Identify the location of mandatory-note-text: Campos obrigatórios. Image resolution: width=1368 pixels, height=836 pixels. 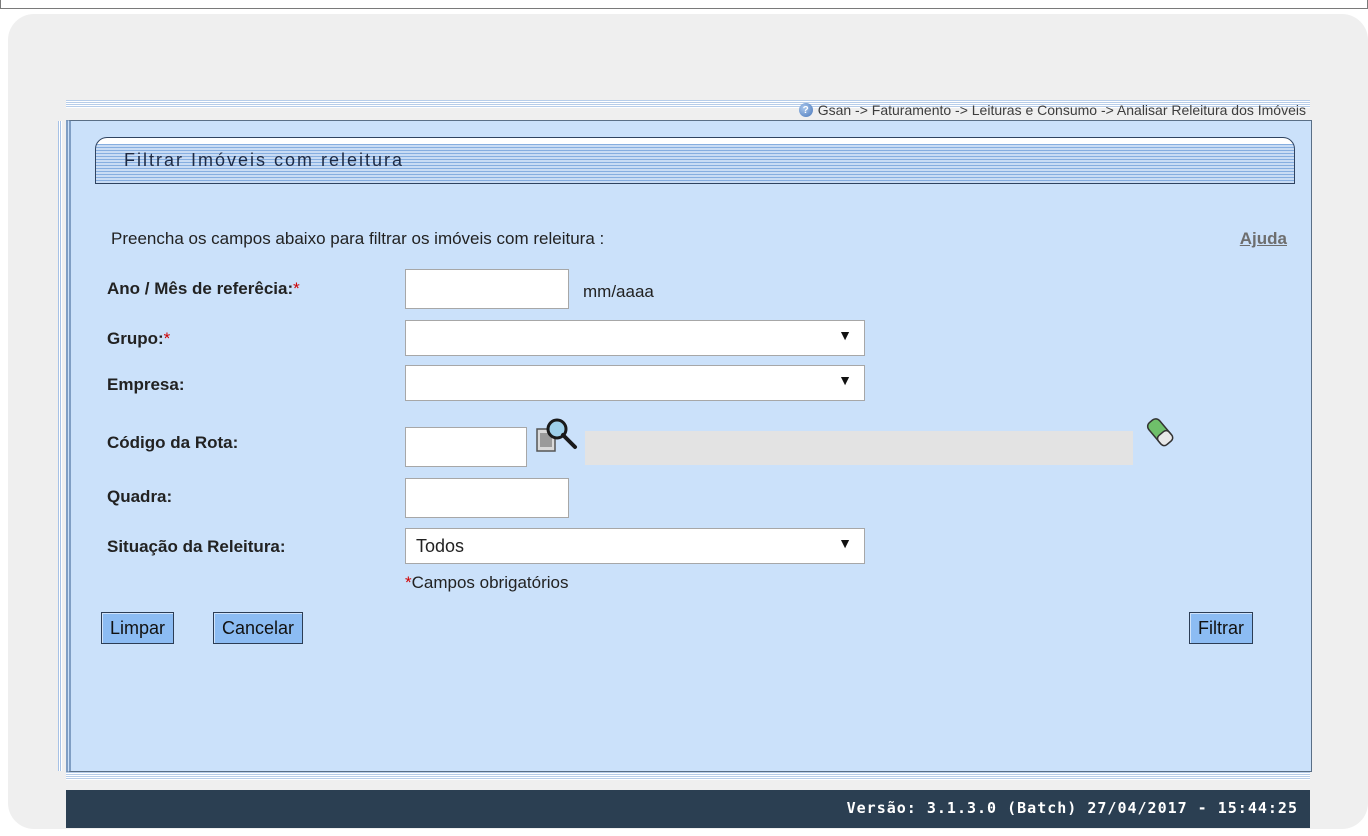
(490, 582).